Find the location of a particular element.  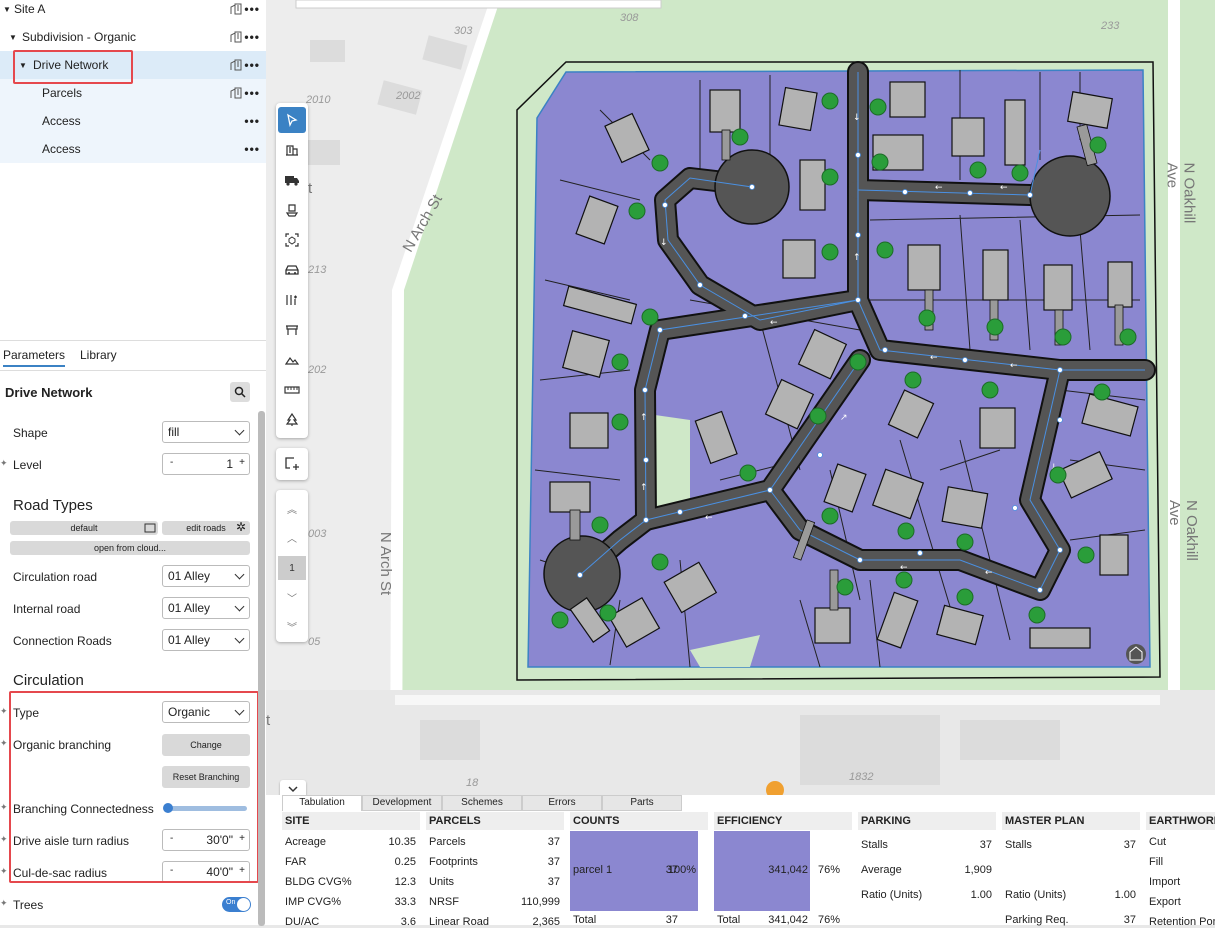

metric-value: 3.6 is located at coordinates (408, 922).